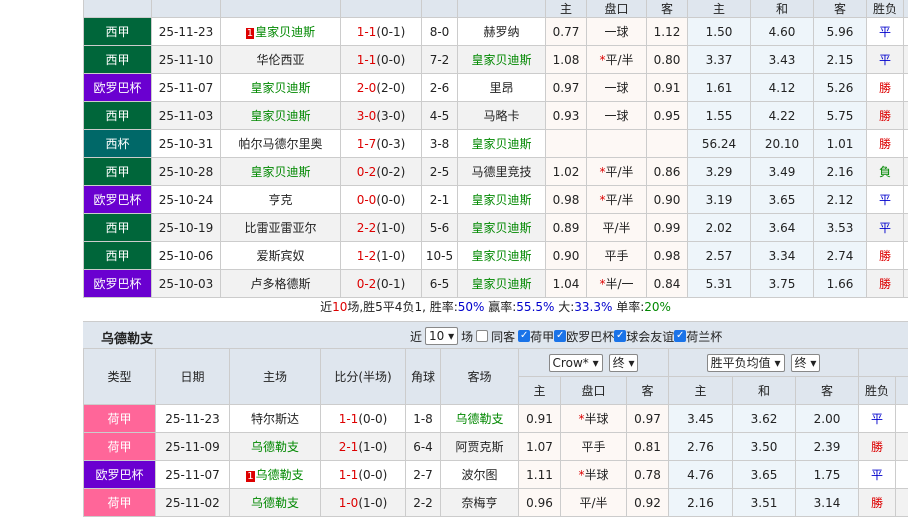 This screenshot has height=517, width=908. I want to click on match-date: 25-10-24, so click(186, 200).